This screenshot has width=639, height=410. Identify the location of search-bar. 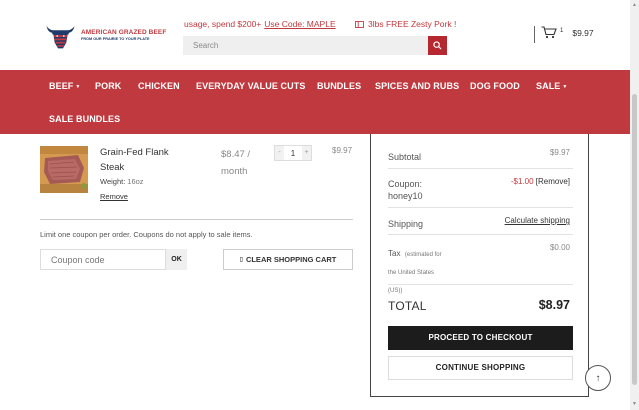
(315, 45).